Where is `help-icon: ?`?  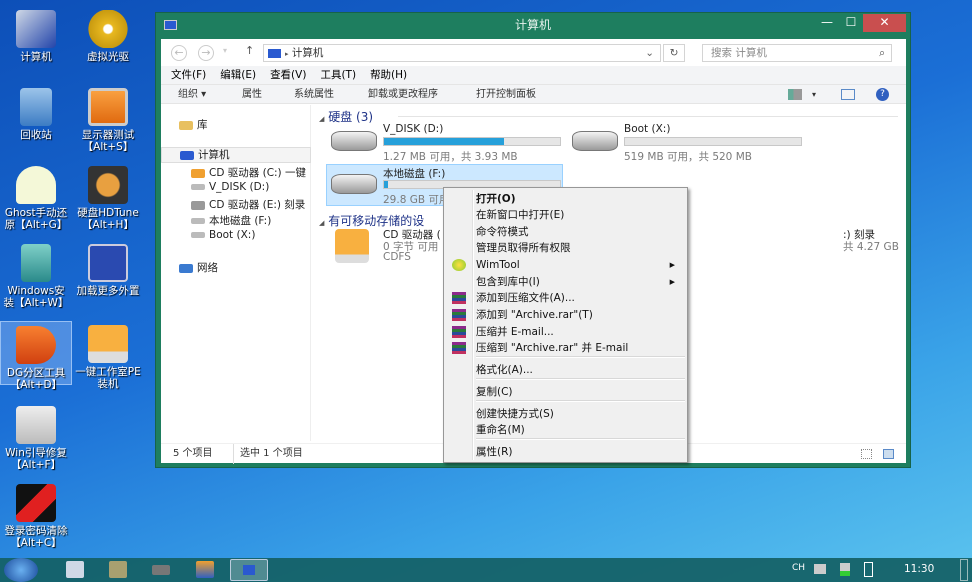
help-icon: ? is located at coordinates (882, 94).